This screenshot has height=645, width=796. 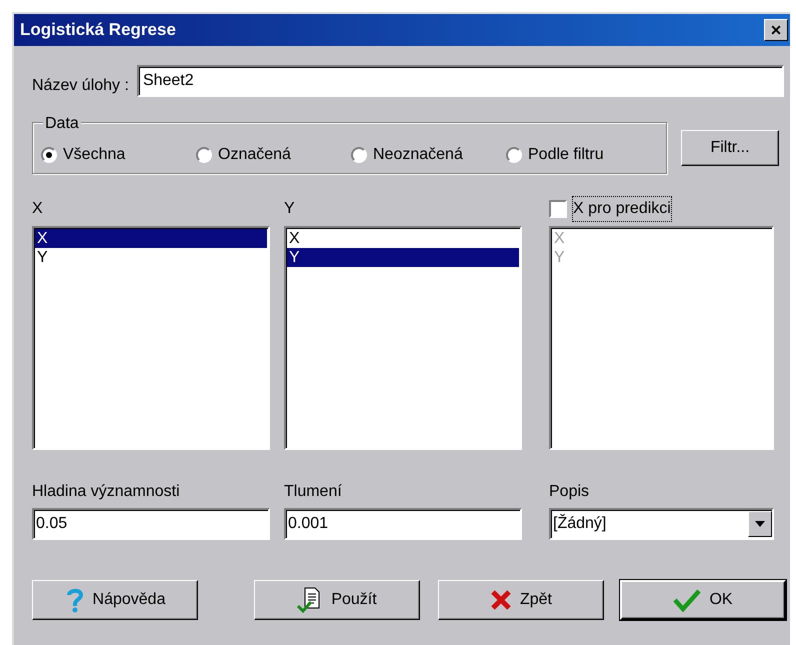 What do you see at coordinates (569, 492) in the screenshot?
I see `field-label: Popis` at bounding box center [569, 492].